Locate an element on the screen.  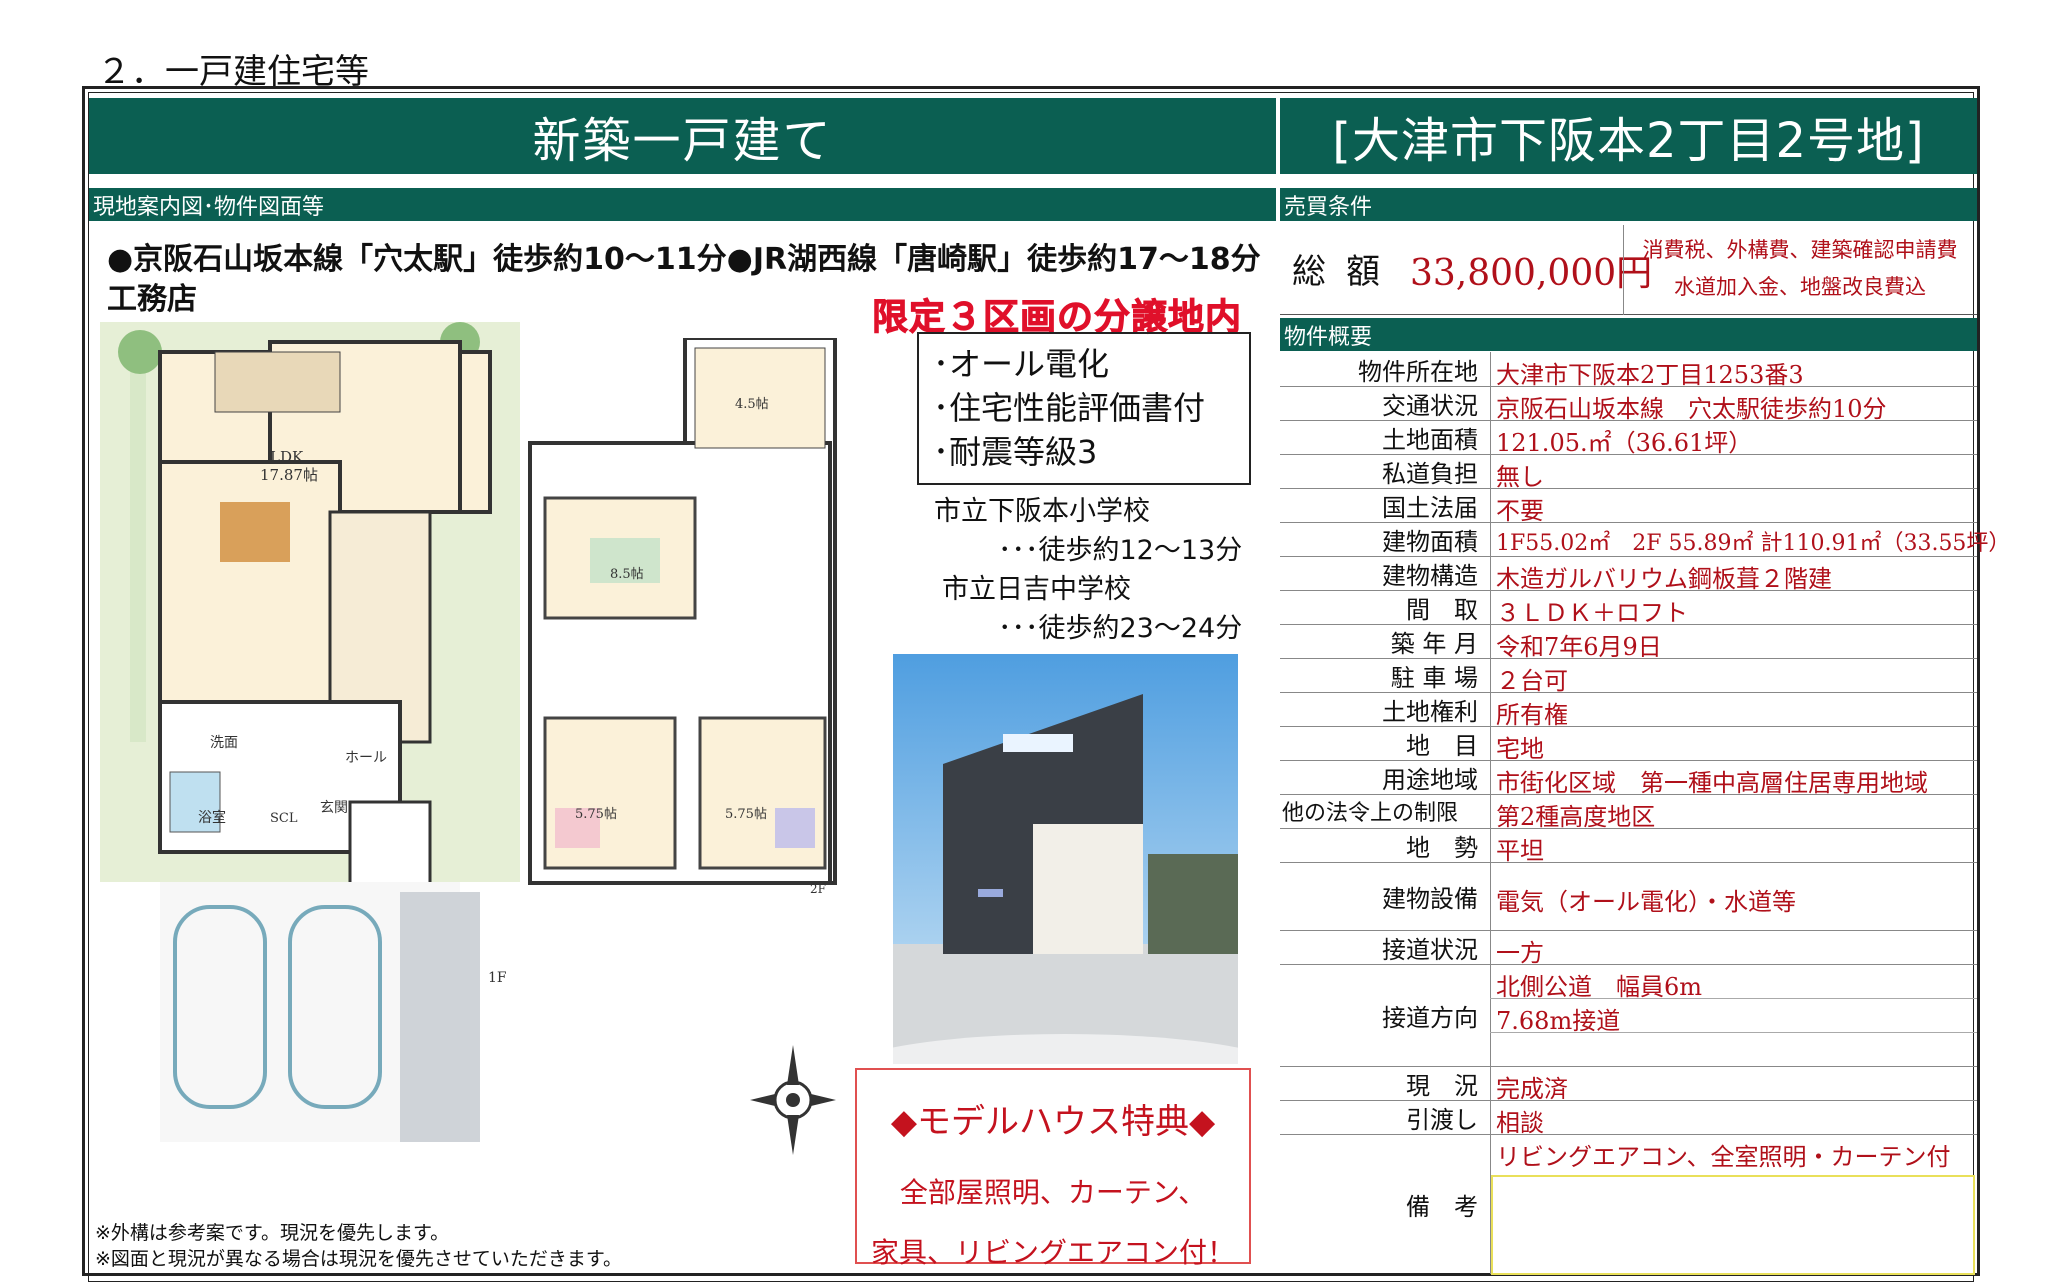
bonus-title: ◆モデルハウス特典◆ is located at coordinates (1053, 1122).